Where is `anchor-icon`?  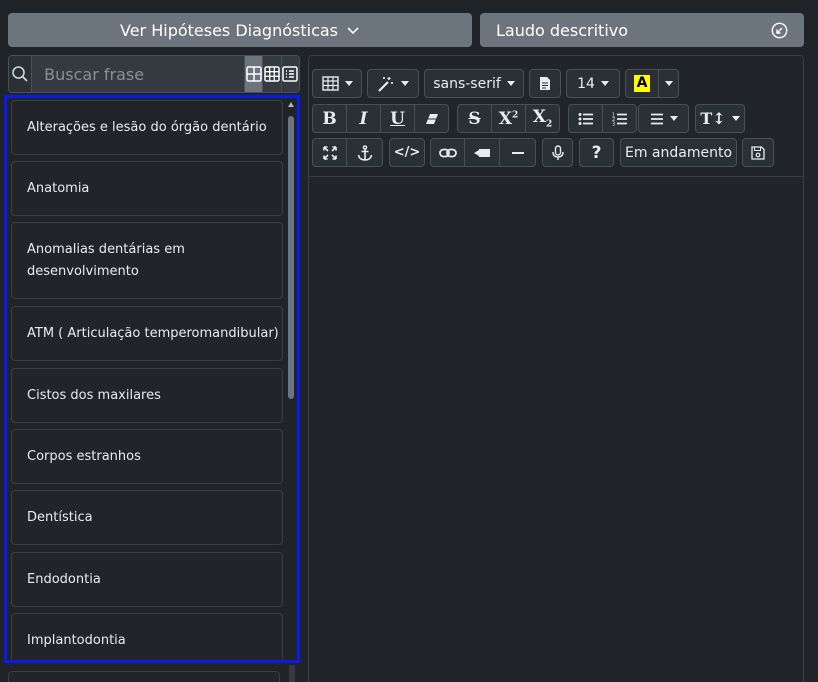 anchor-icon is located at coordinates (364, 152).